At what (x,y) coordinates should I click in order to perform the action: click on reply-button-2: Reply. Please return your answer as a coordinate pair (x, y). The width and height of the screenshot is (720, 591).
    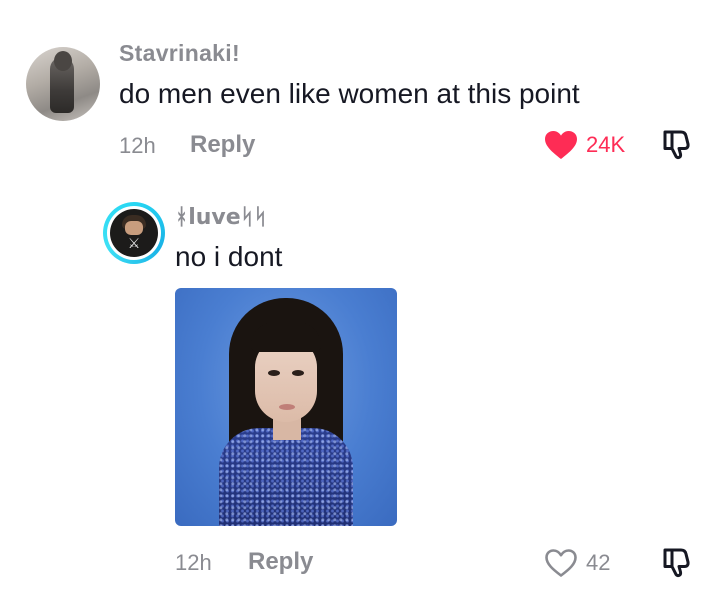
    Looking at the image, I should click on (280, 562).